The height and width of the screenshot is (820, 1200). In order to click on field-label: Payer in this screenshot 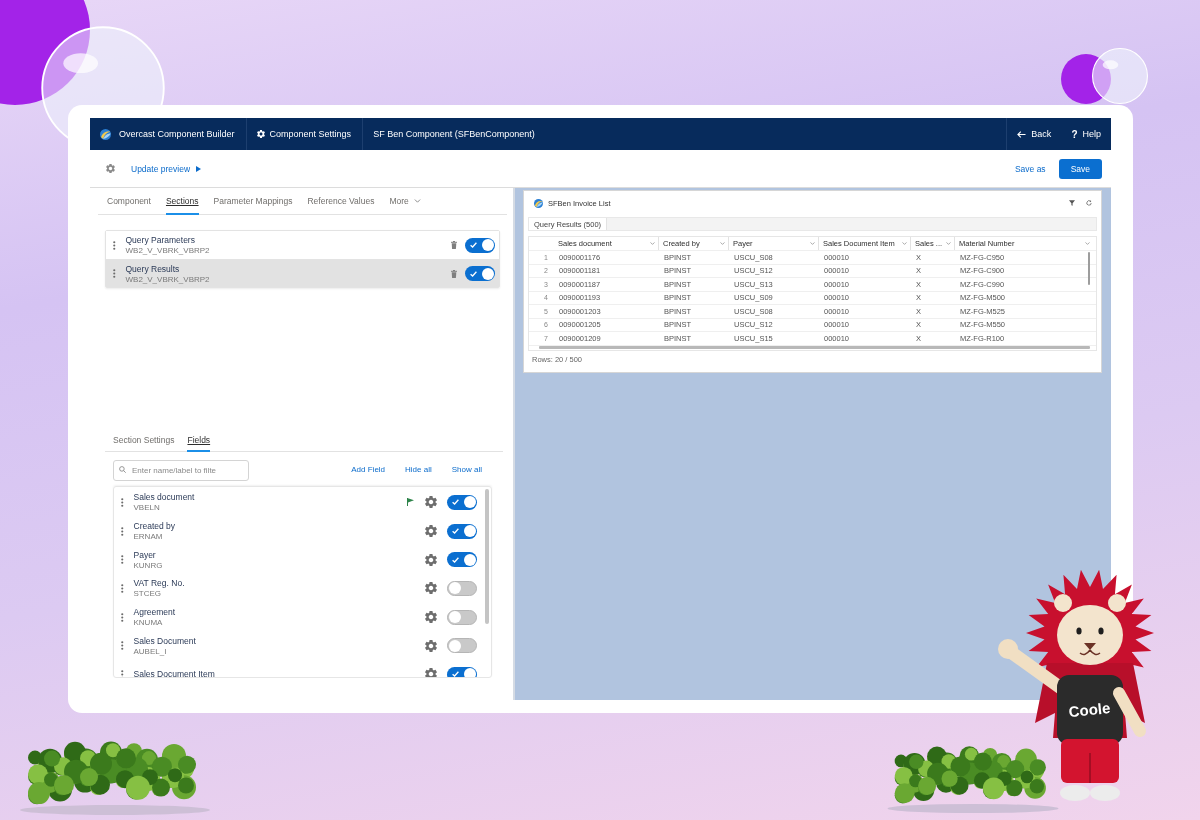, I will do `click(145, 554)`.